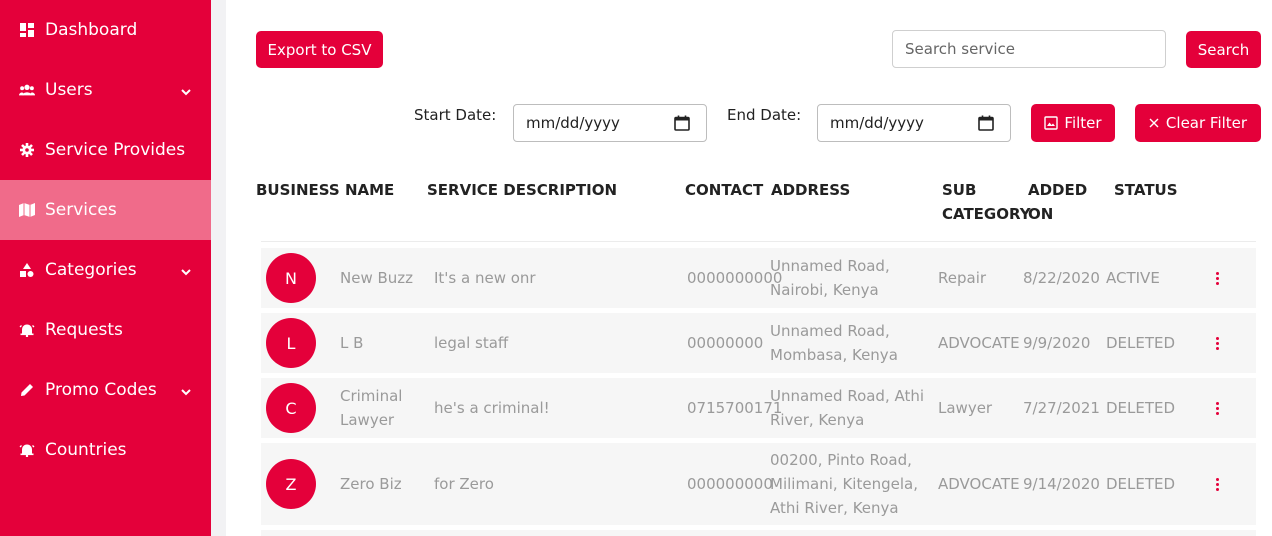  I want to click on sidebar-item-service-provides: Service Provides, so click(105, 150).